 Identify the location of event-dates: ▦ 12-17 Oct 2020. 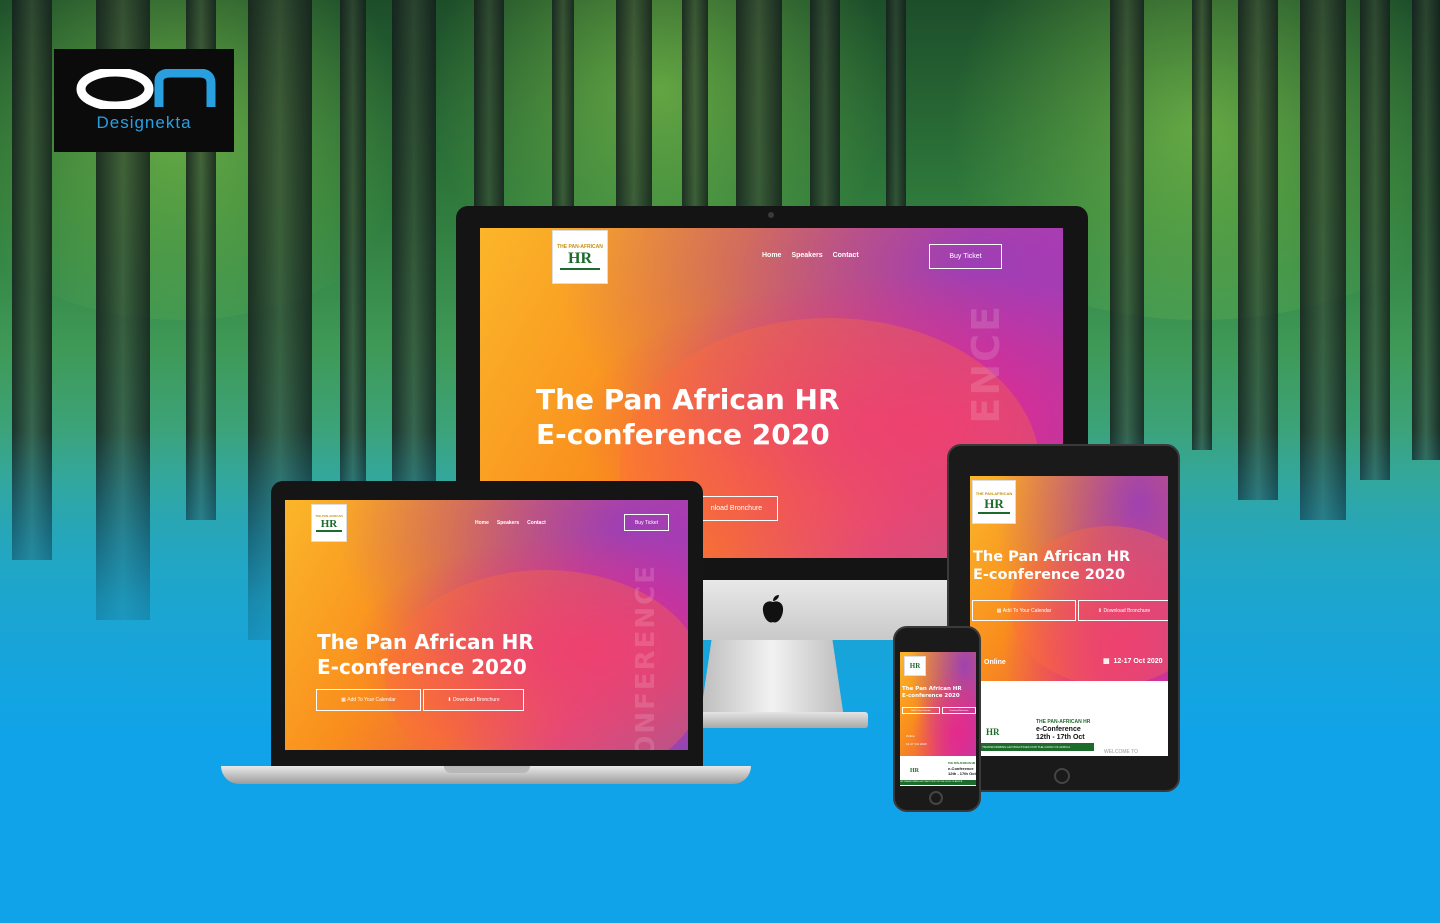
(1133, 661).